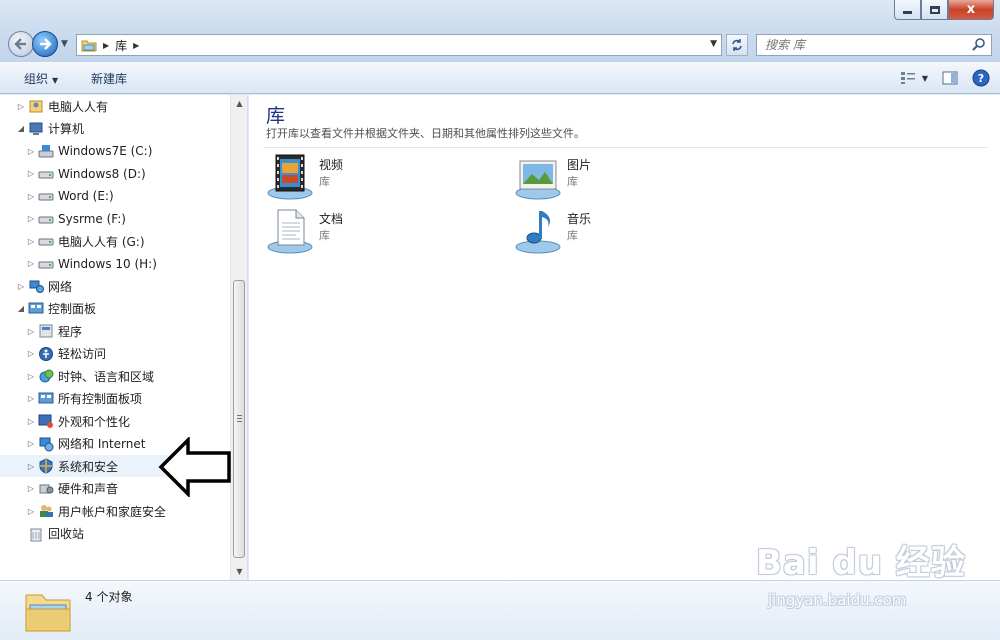  Describe the element at coordinates (88, 466) in the screenshot. I see `tree-item-label: 系统和安全` at that location.